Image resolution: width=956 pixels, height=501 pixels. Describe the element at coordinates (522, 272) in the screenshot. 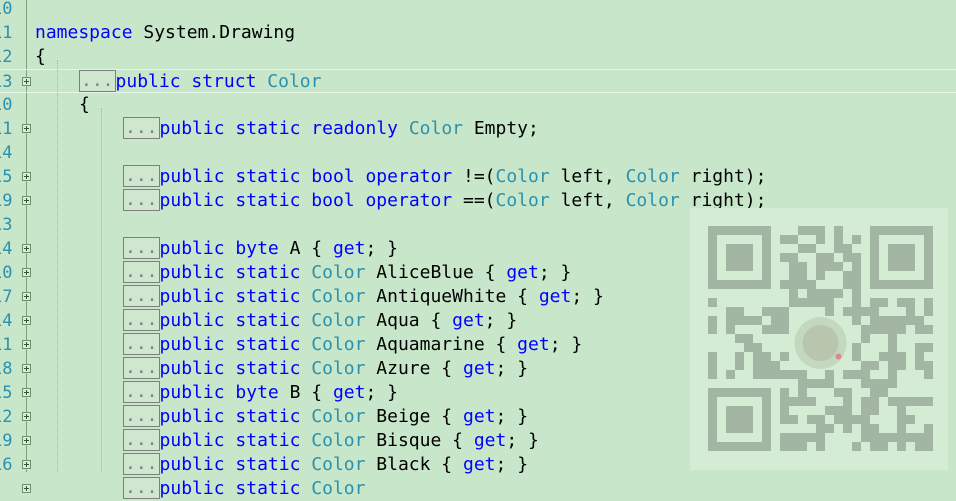

I see `keyword-token: get` at that location.